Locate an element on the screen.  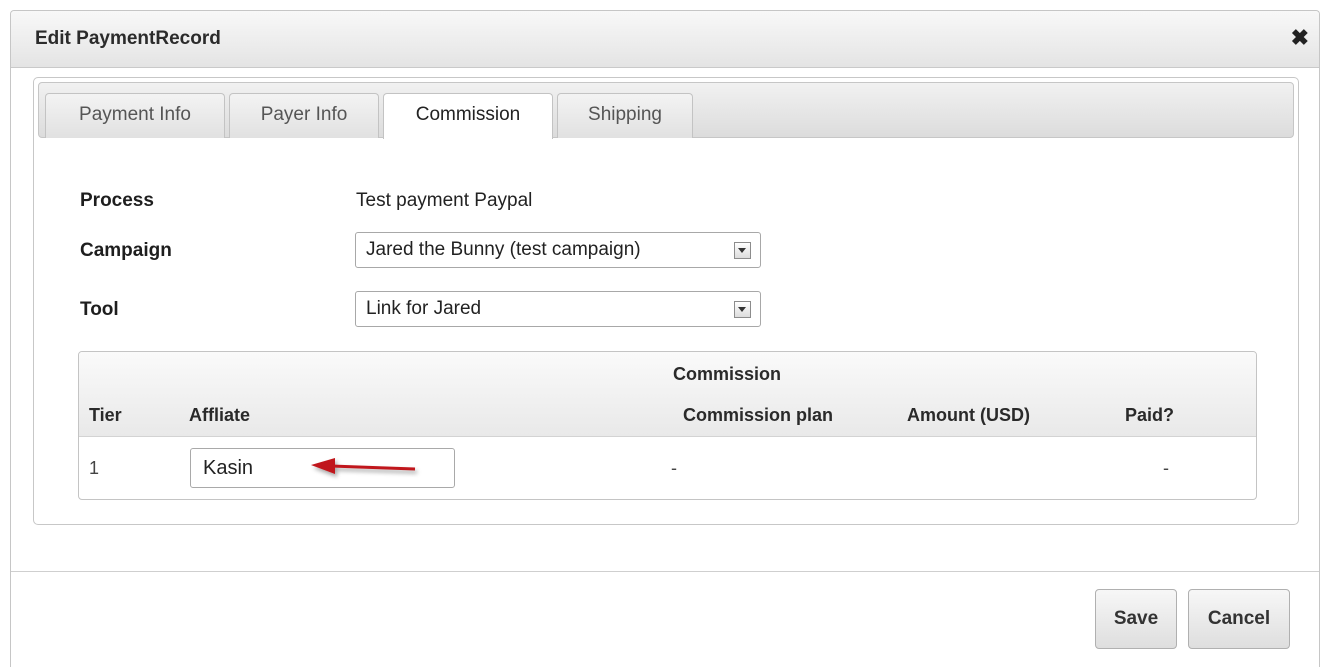
tier-cell: 1 is located at coordinates (94, 468).